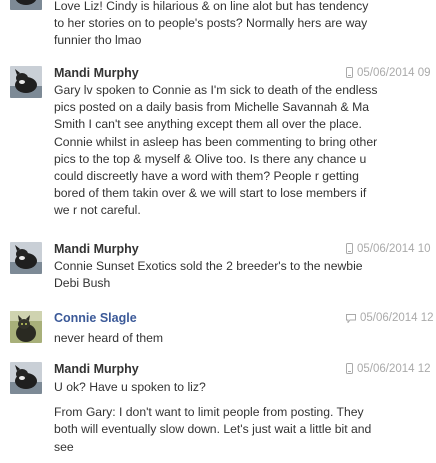 This screenshot has width=436, height=463. Describe the element at coordinates (82, 283) in the screenshot. I see `message-line: Debi Bush` at that location.